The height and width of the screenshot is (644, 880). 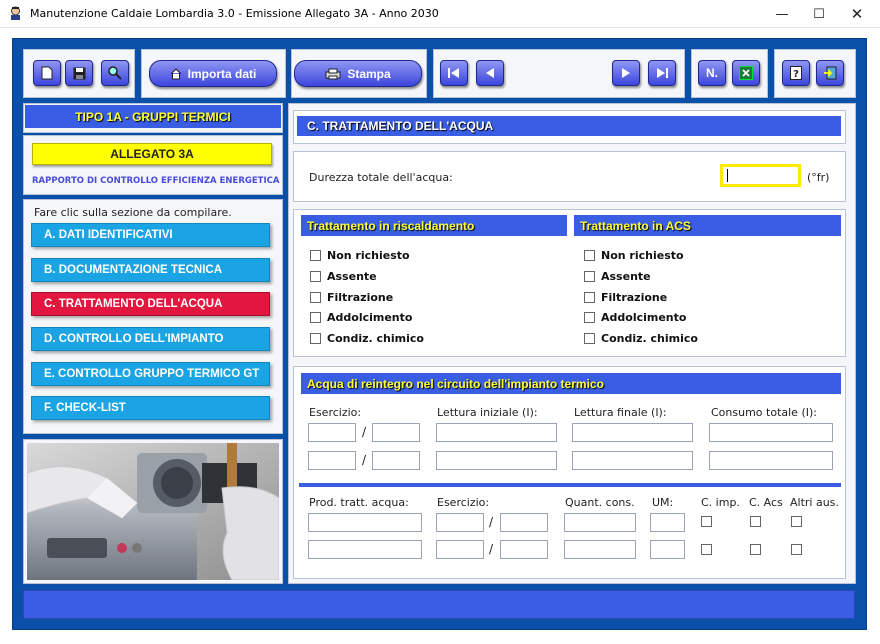 What do you see at coordinates (15, 13) in the screenshot?
I see `app-icon` at bounding box center [15, 13].